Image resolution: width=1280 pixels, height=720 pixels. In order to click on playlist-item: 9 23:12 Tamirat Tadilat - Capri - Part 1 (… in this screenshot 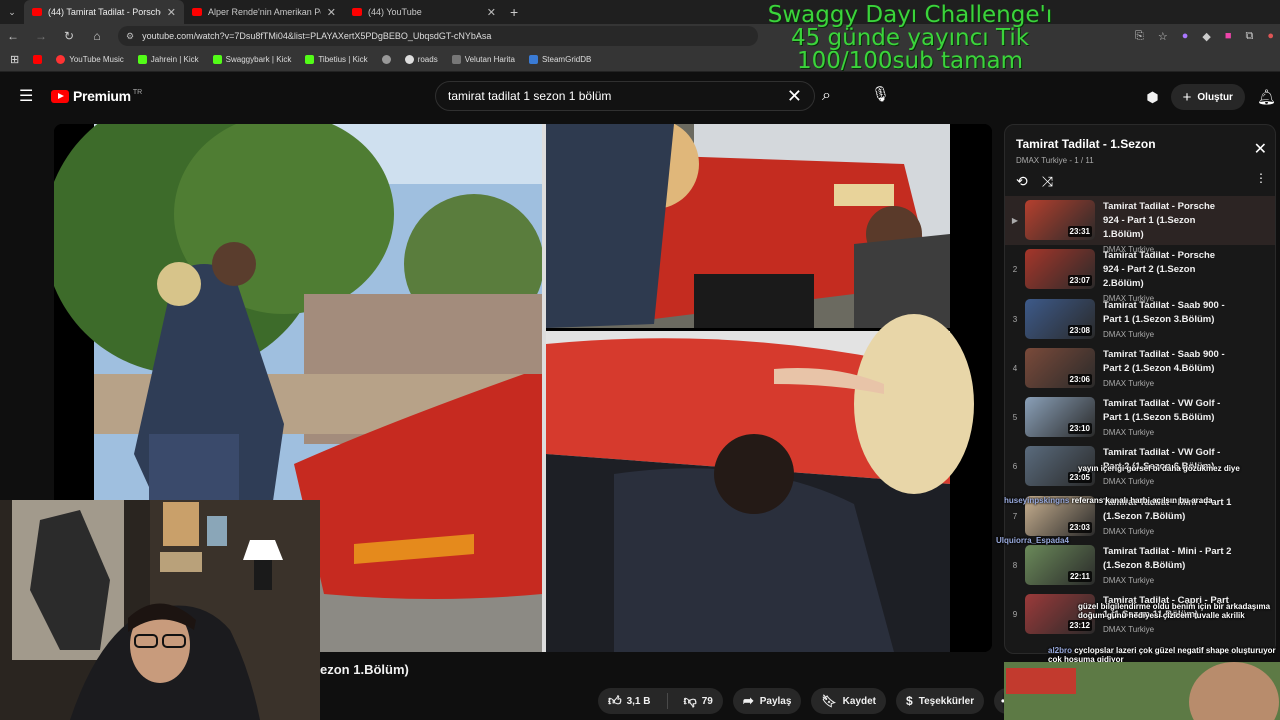, I will do `click(1140, 614)`.